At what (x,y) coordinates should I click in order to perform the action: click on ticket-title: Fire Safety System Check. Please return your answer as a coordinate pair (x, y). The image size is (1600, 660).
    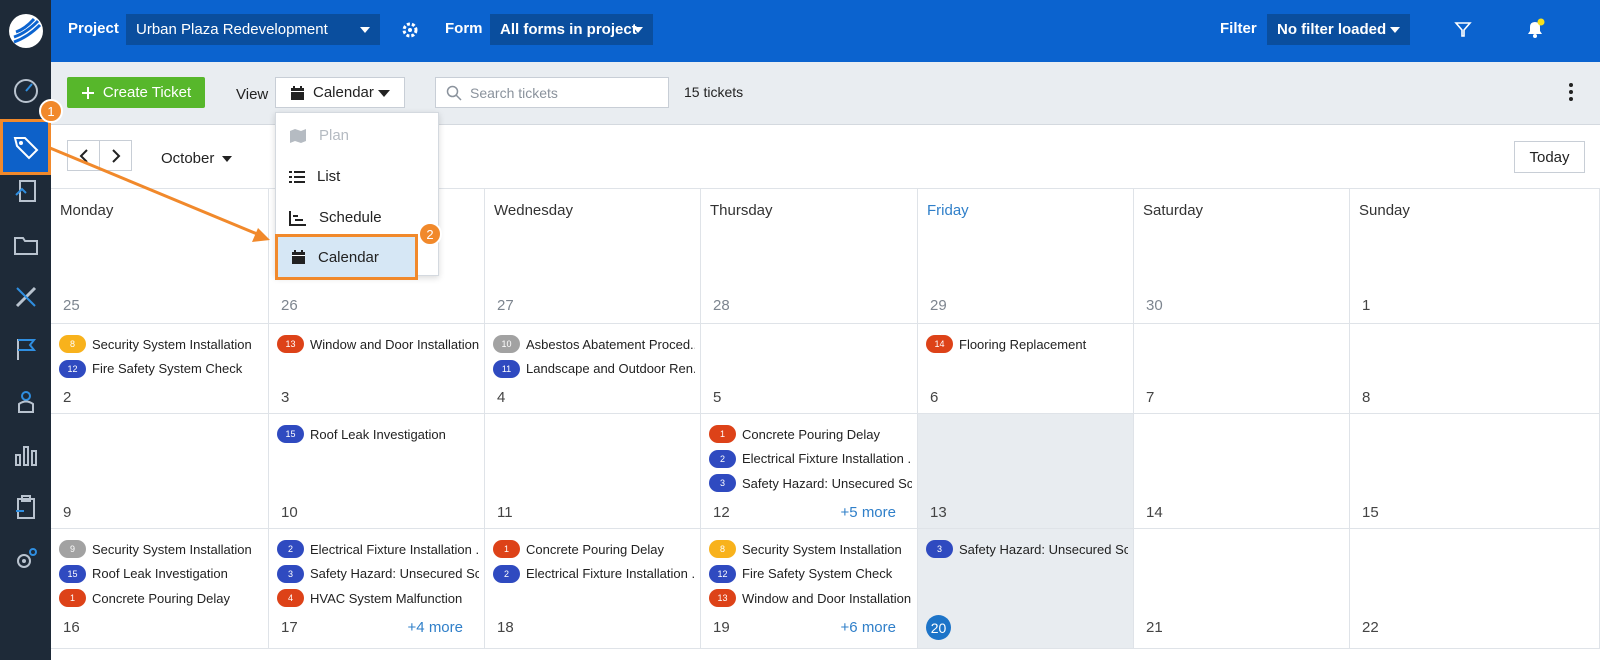
    Looking at the image, I should click on (817, 573).